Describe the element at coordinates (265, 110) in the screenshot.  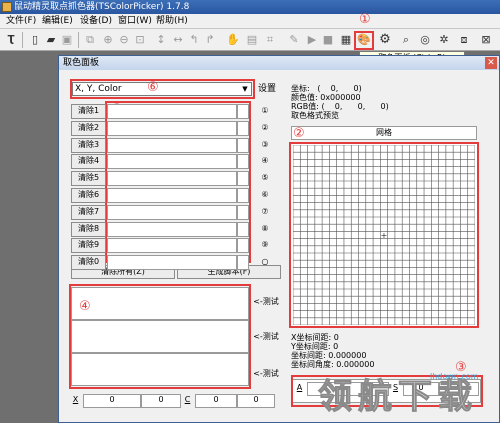
I see `row-number-1: ①` at that location.